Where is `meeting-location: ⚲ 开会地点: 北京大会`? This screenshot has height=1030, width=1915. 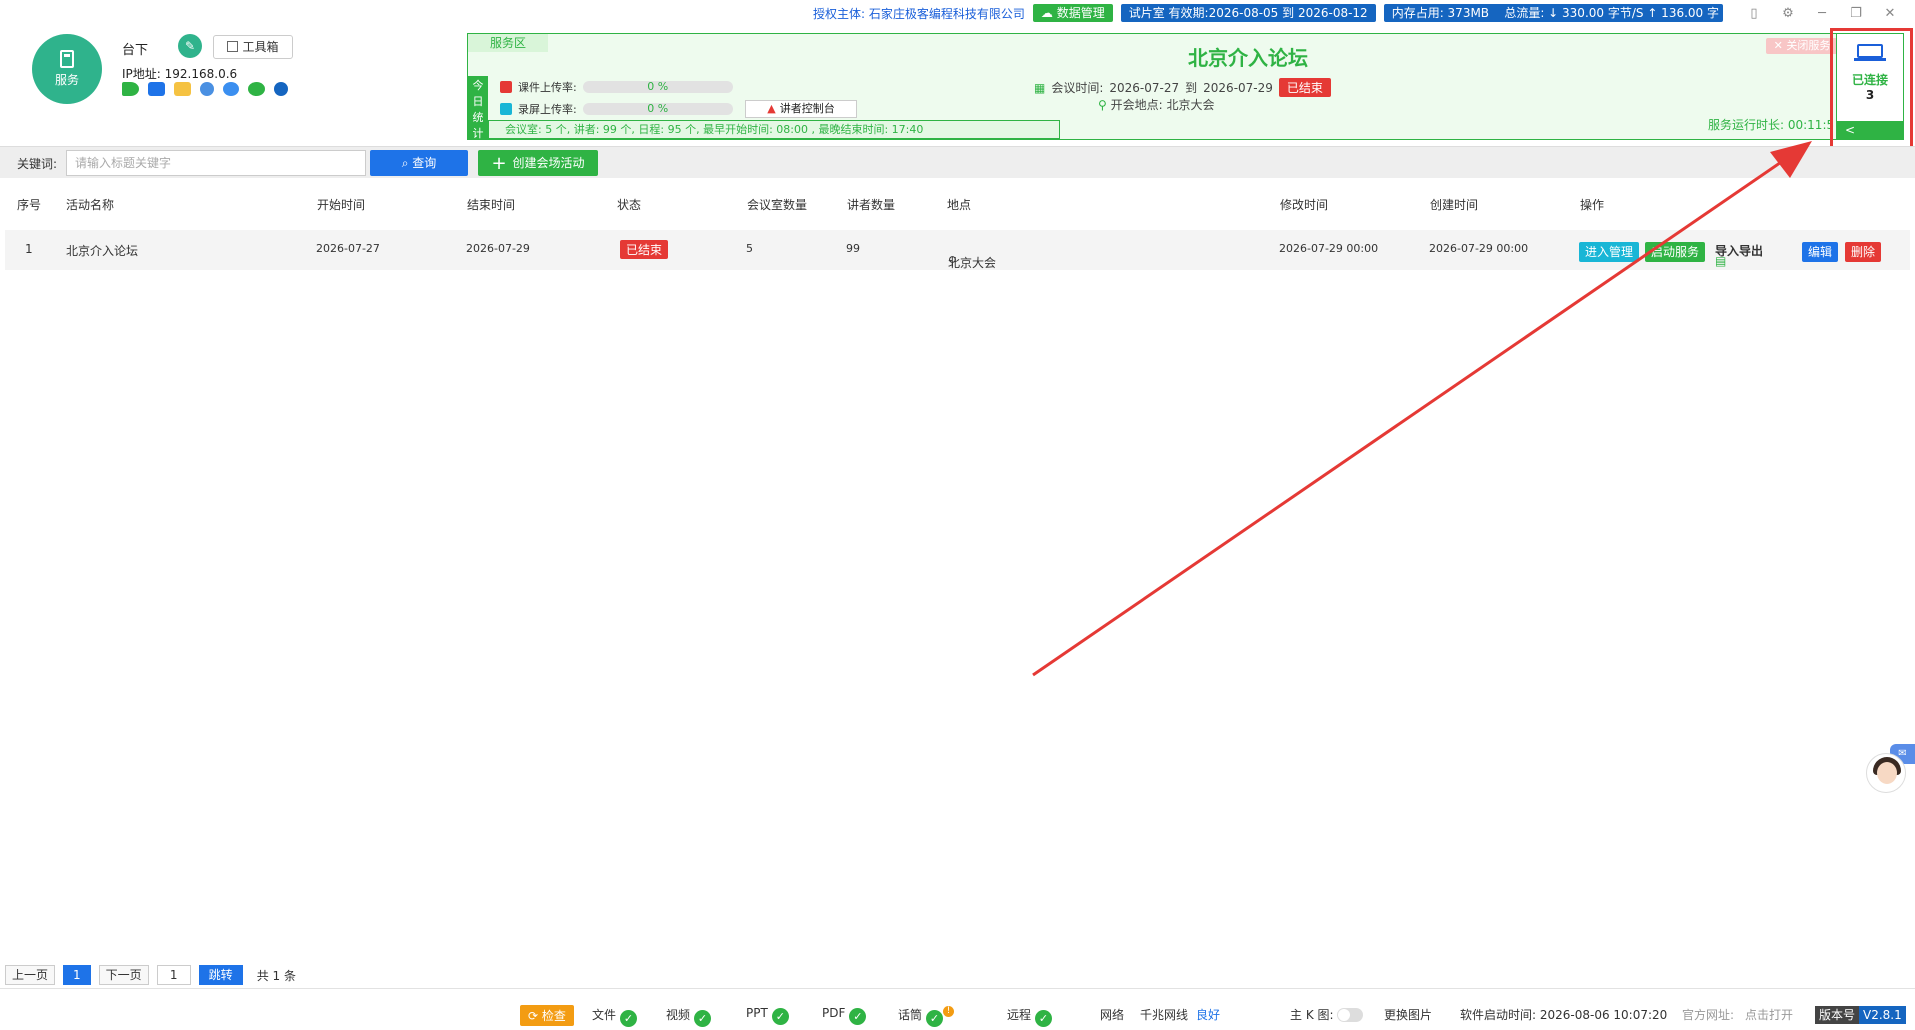 meeting-location: ⚲ 开会地点: 北京大会 is located at coordinates (1156, 104).